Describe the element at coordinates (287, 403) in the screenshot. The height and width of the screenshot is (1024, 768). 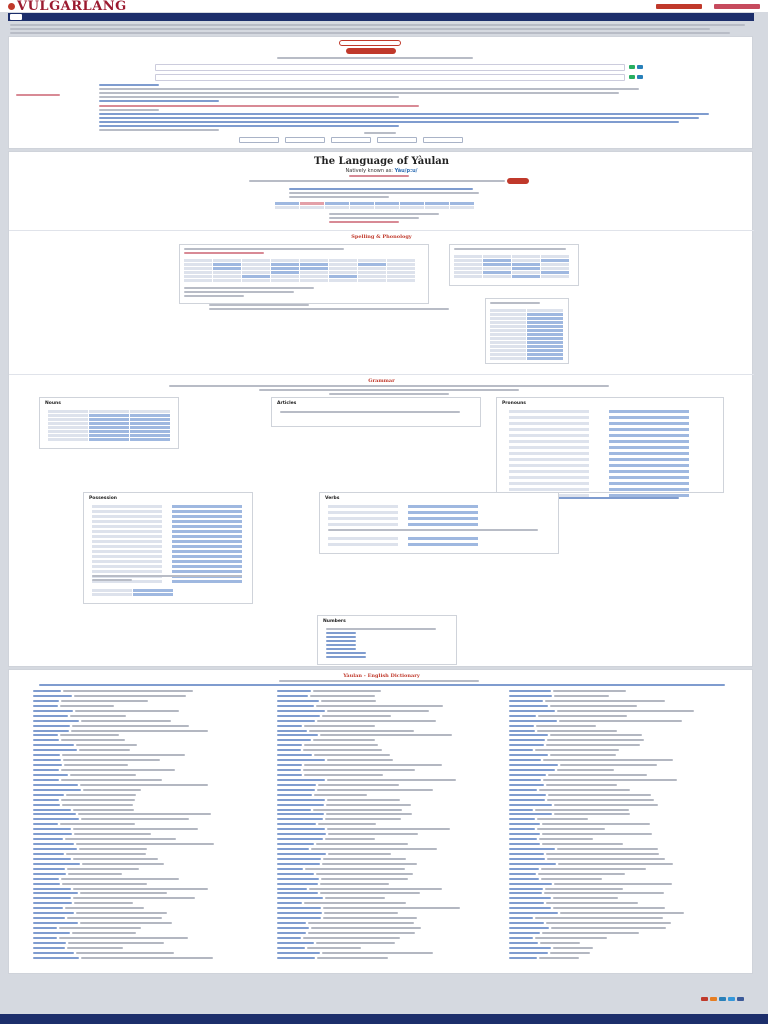
I see `articles-title: Articles` at that location.